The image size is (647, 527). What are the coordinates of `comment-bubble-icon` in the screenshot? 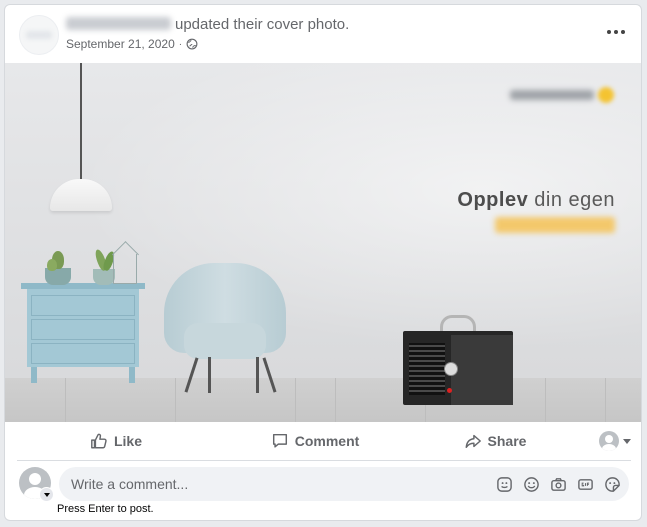 It's located at (279, 440).